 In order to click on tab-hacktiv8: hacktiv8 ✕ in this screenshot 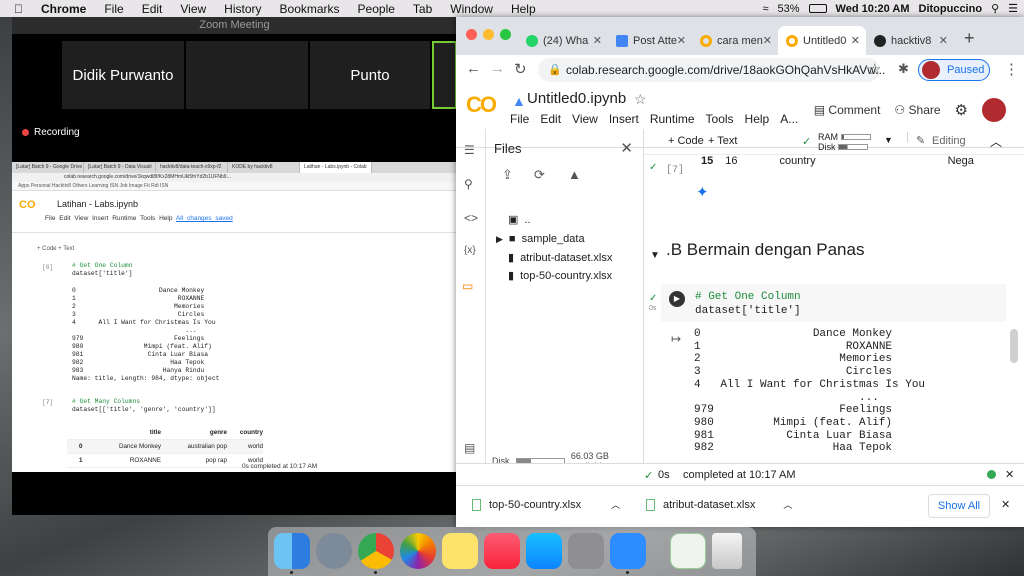, I will do `click(910, 40)`.